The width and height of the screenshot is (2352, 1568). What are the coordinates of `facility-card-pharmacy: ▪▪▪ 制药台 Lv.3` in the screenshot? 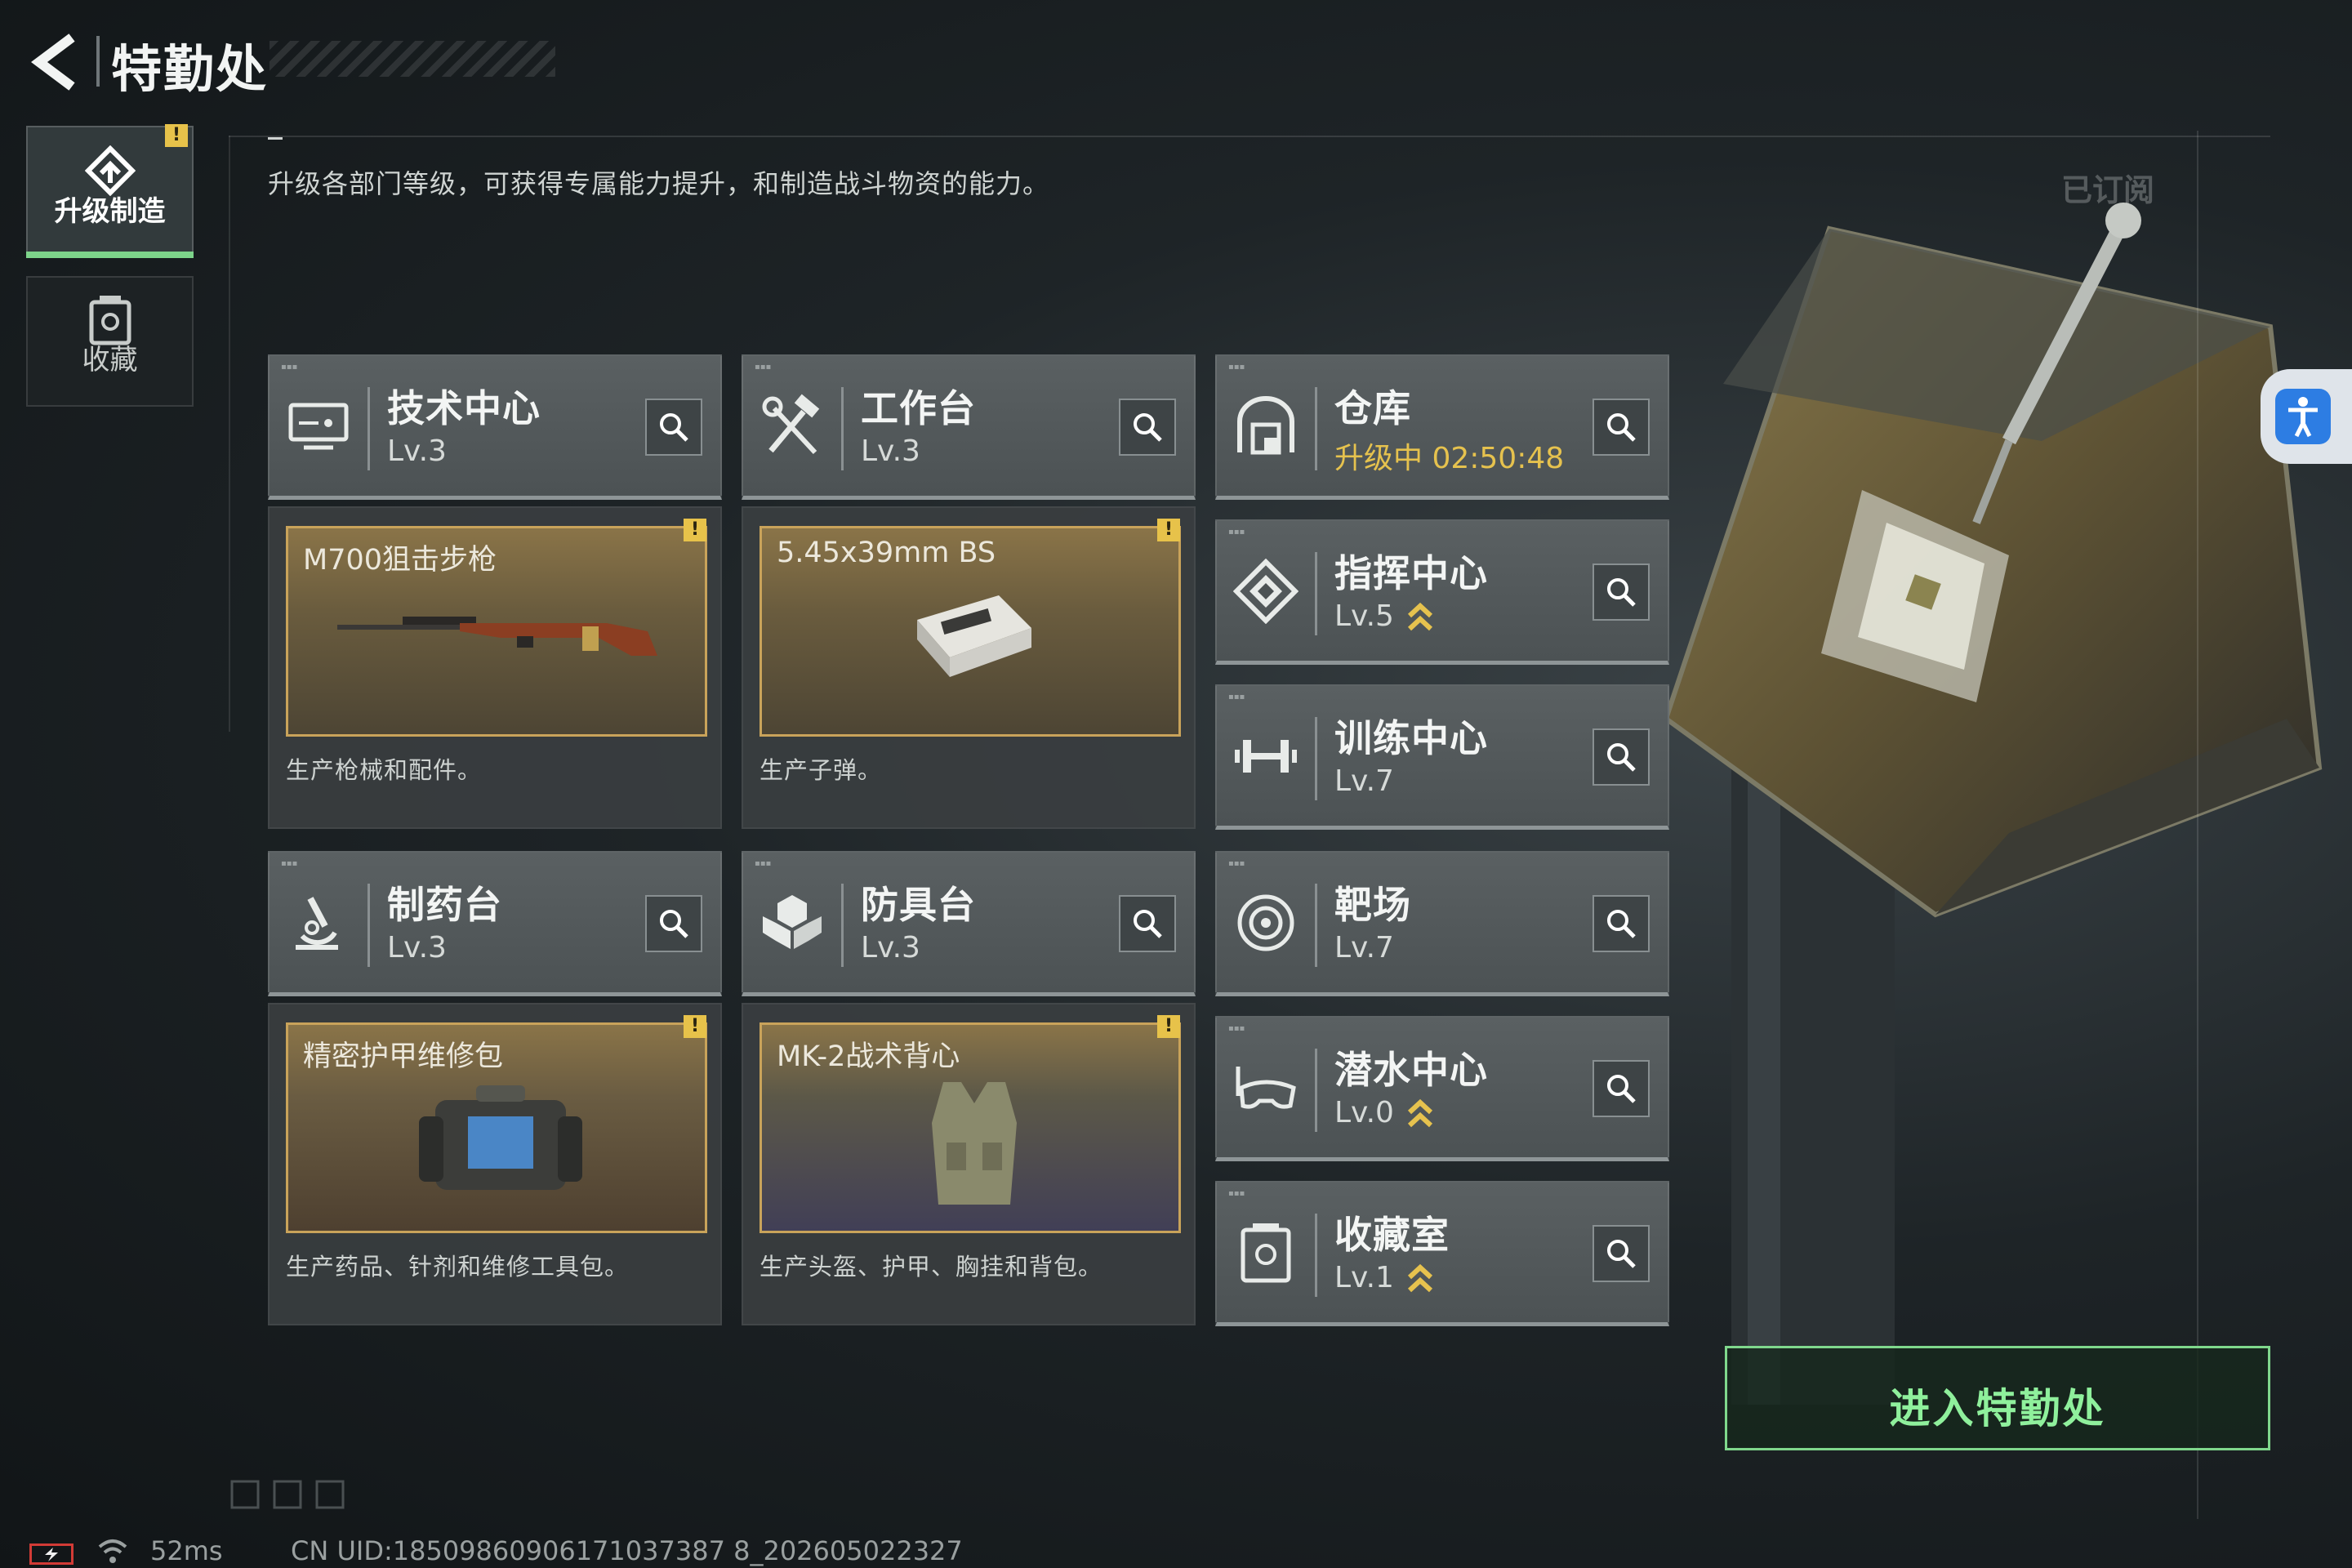 It's located at (495, 923).